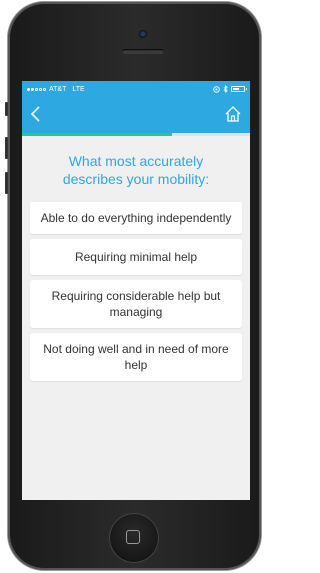  I want to click on carrier-name: AT&T, so click(58, 89).